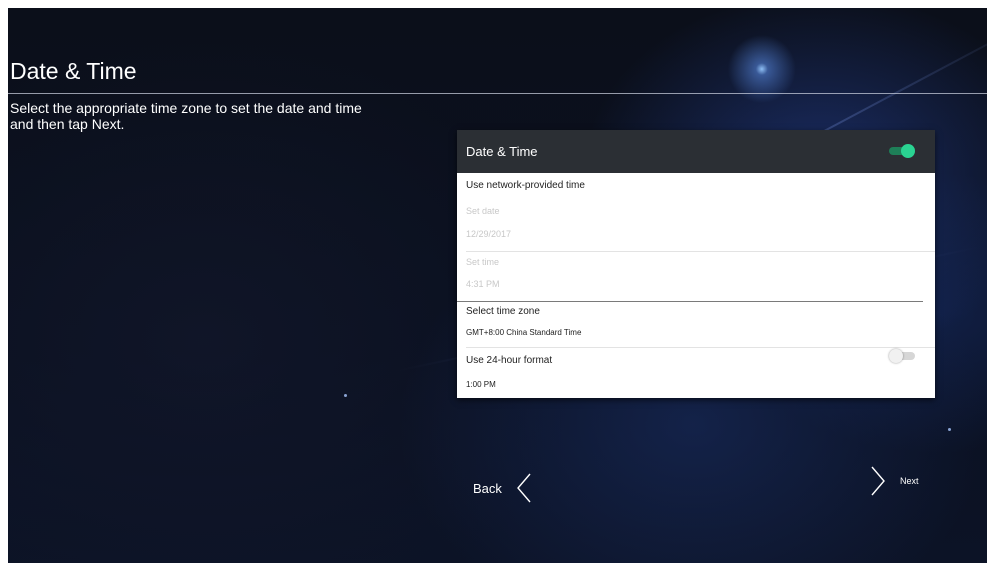 The image size is (993, 567). Describe the element at coordinates (481, 384) in the screenshot. I see `hour-format-sample: 1:00 PM` at that location.